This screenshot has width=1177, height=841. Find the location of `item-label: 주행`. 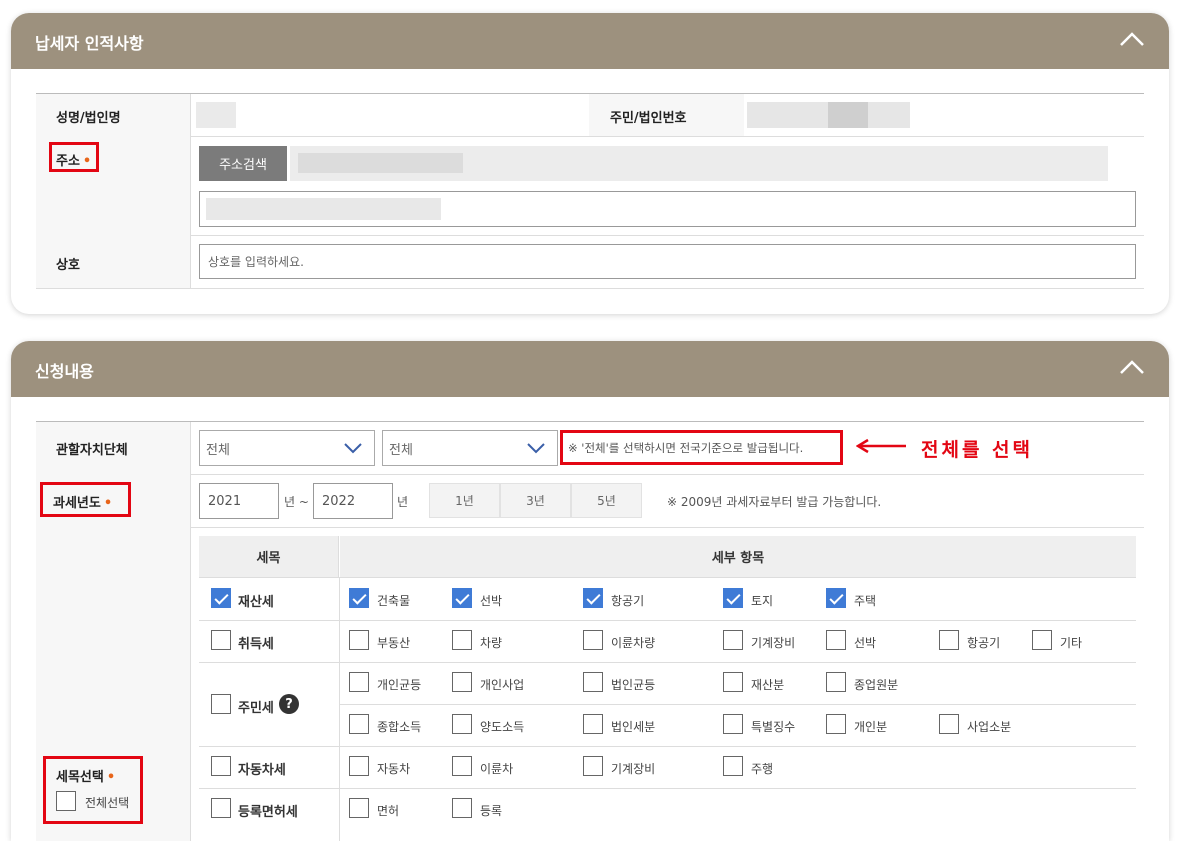

item-label: 주행 is located at coordinates (762, 769).